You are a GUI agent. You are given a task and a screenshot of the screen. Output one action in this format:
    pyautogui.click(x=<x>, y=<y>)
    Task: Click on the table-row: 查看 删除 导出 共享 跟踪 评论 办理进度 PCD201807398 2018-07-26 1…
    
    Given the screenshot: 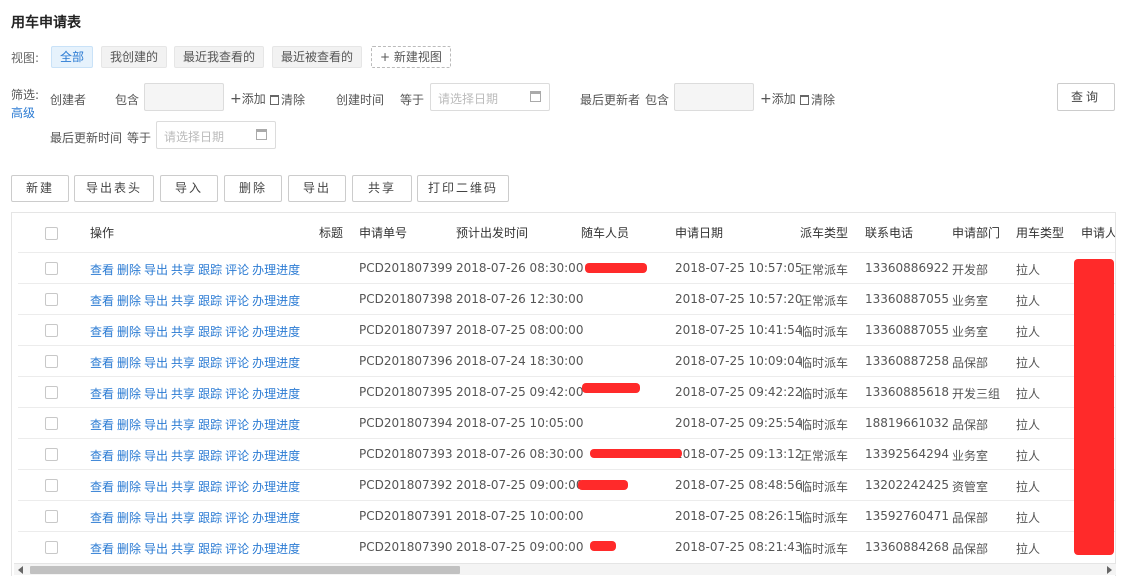 What is the action you would take?
    pyautogui.click(x=566, y=298)
    